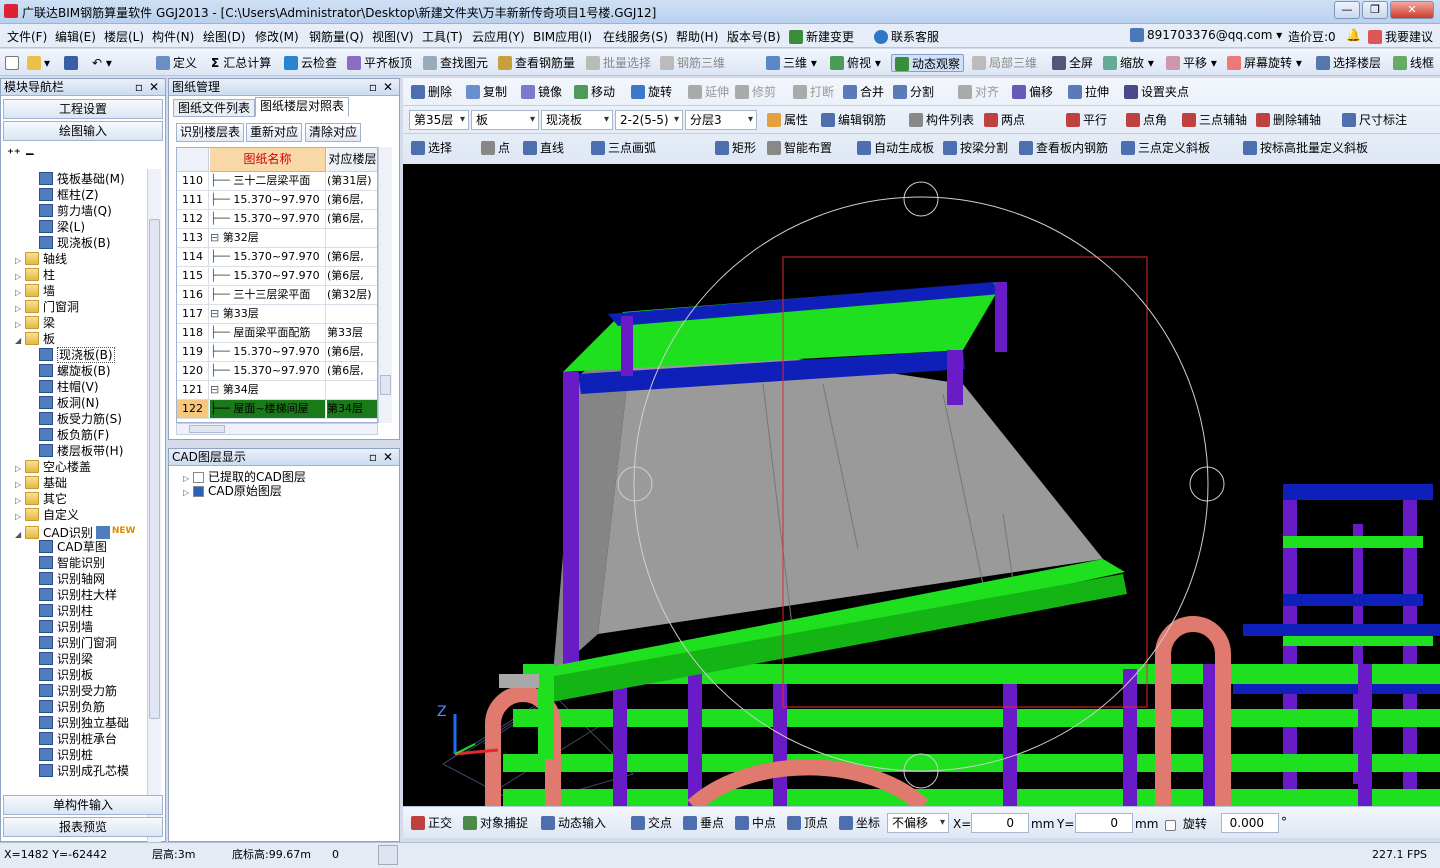  I want to click on menu-version: 版本号(B), so click(754, 36).